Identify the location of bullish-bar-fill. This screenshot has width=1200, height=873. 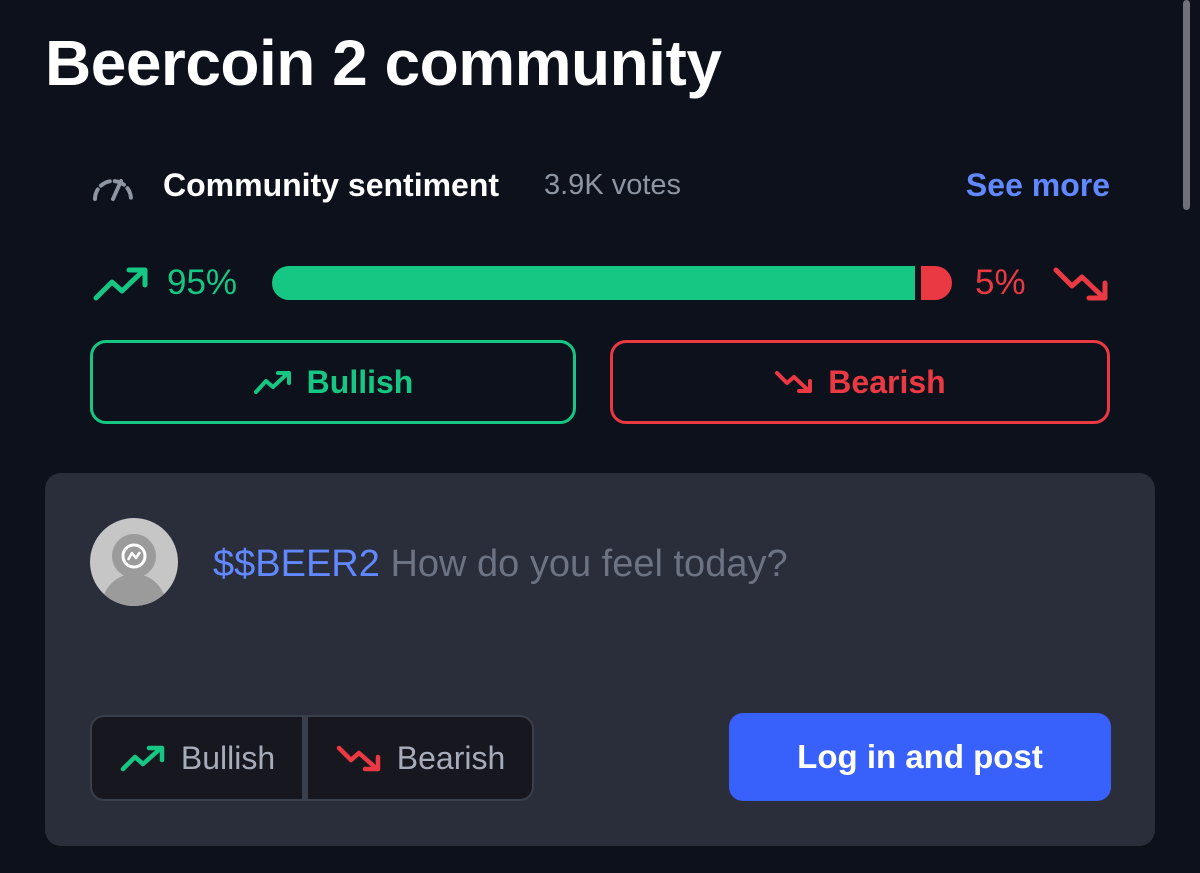
(593, 283).